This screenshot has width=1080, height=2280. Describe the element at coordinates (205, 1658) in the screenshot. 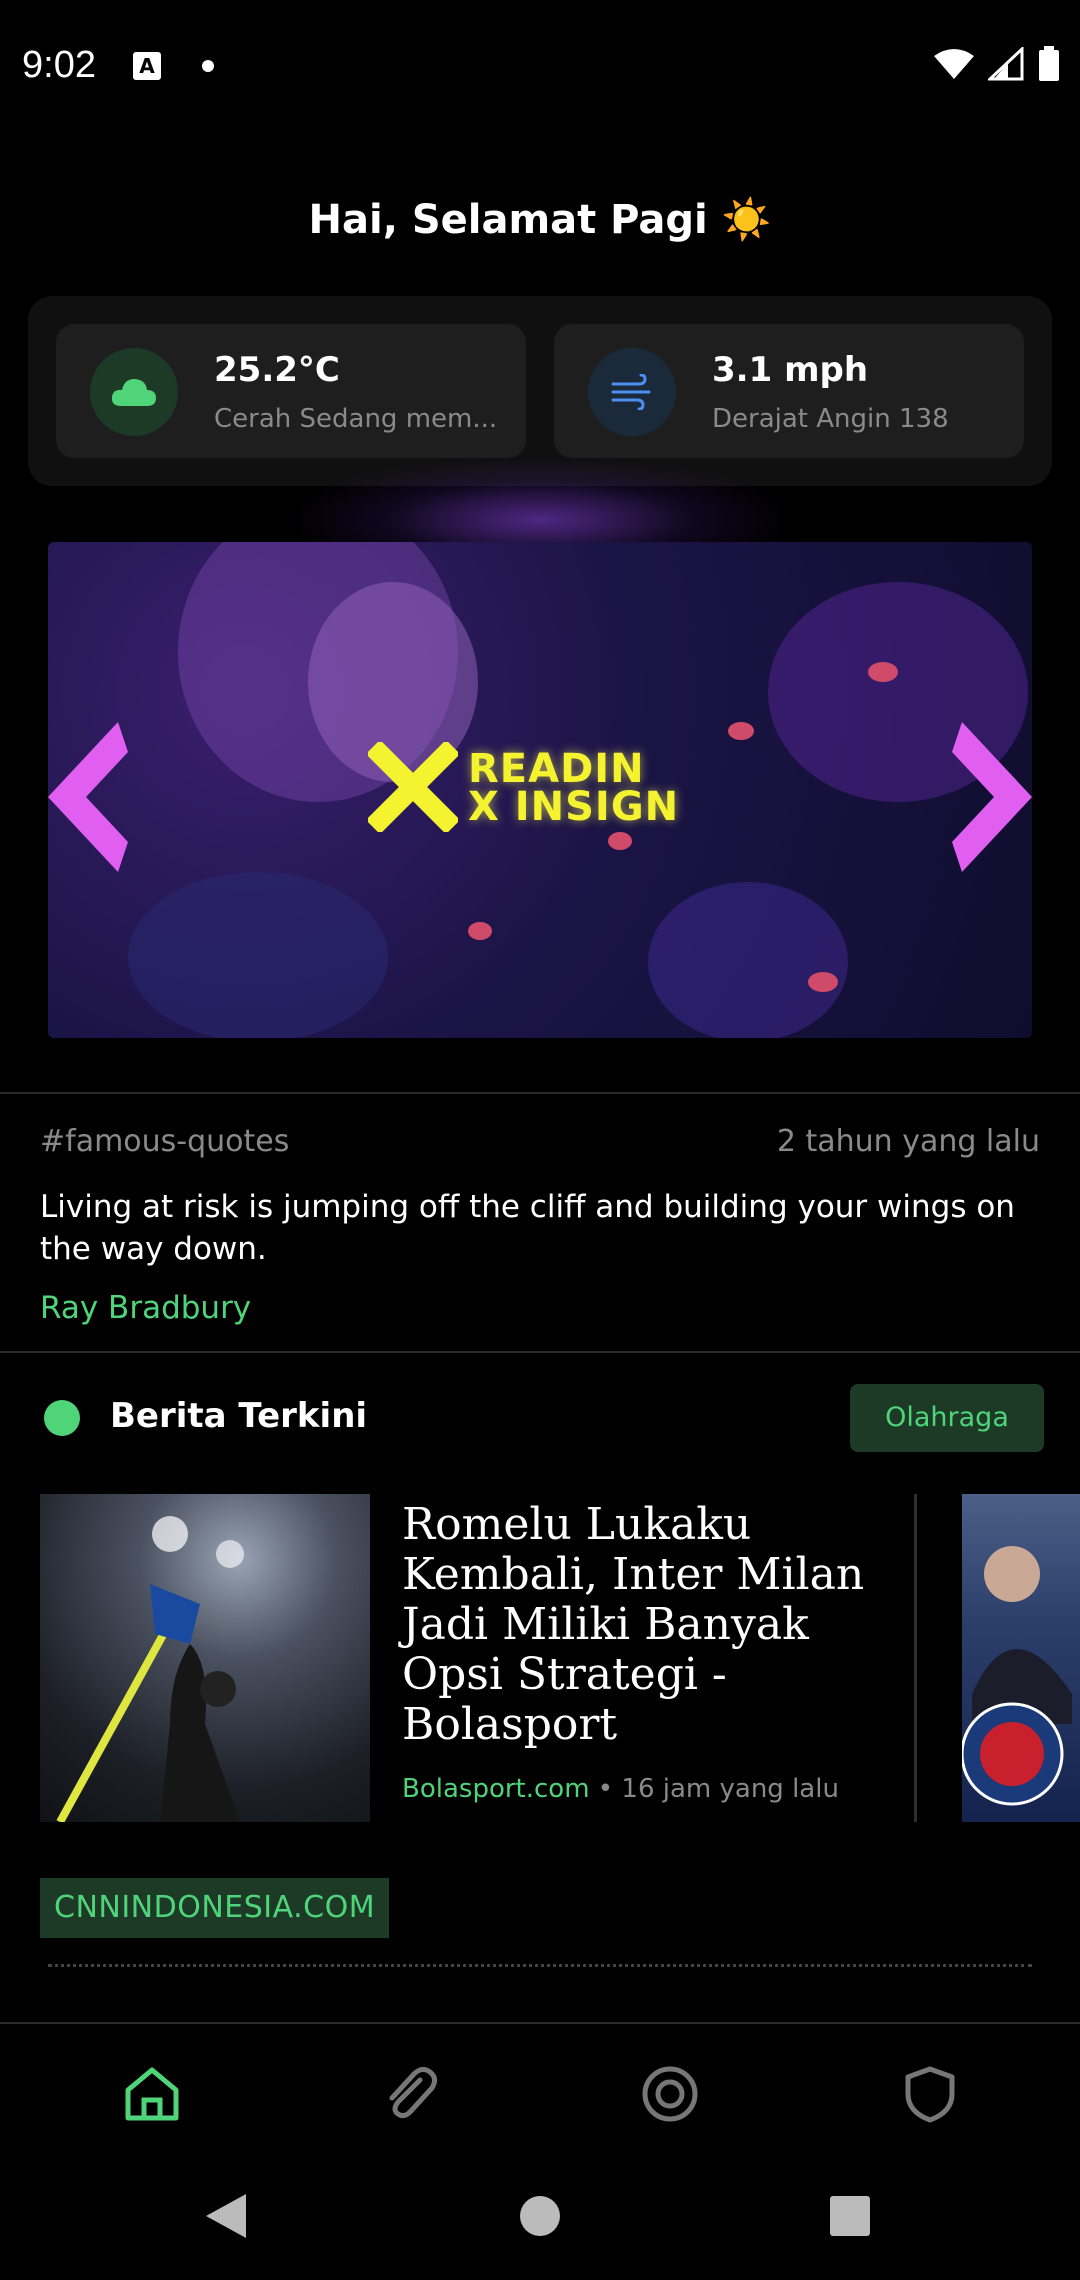

I see `news-thumbnail` at that location.